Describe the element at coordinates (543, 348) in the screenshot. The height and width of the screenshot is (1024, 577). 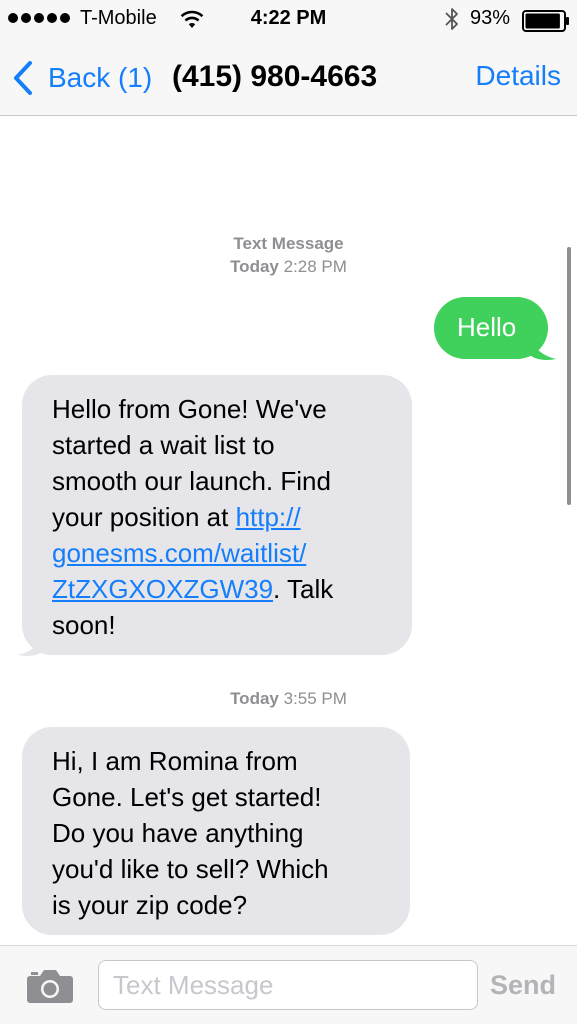
I see `sent-bubble-tail` at that location.